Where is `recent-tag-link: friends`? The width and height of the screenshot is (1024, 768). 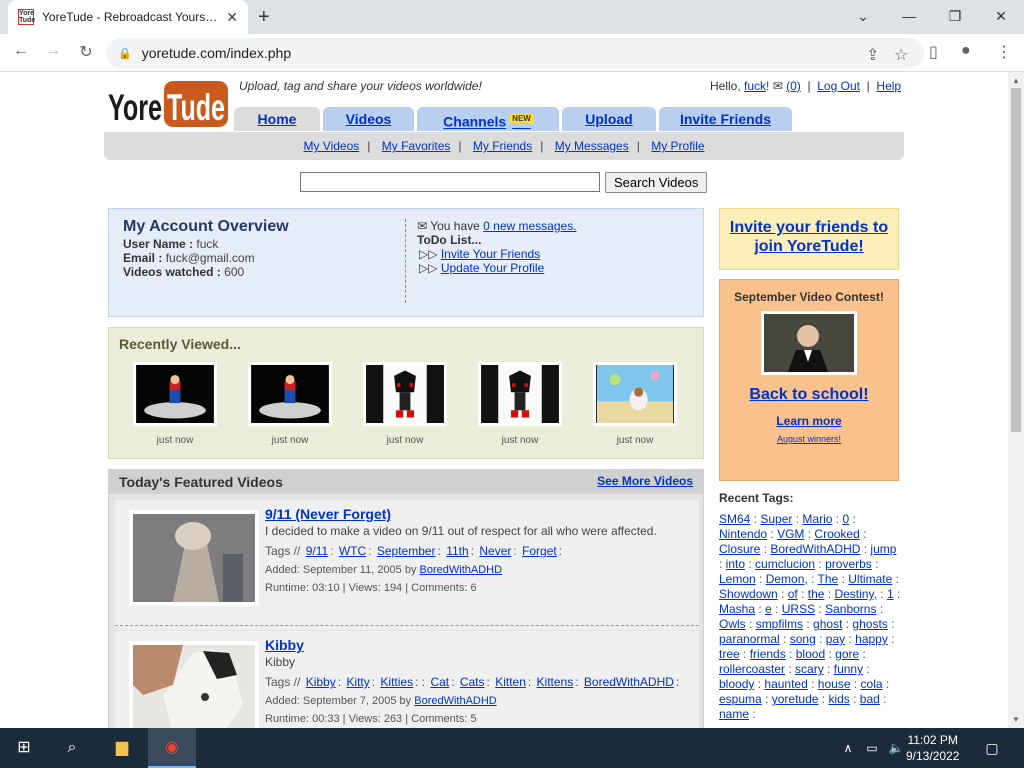
recent-tag-link: friends is located at coordinates (768, 654).